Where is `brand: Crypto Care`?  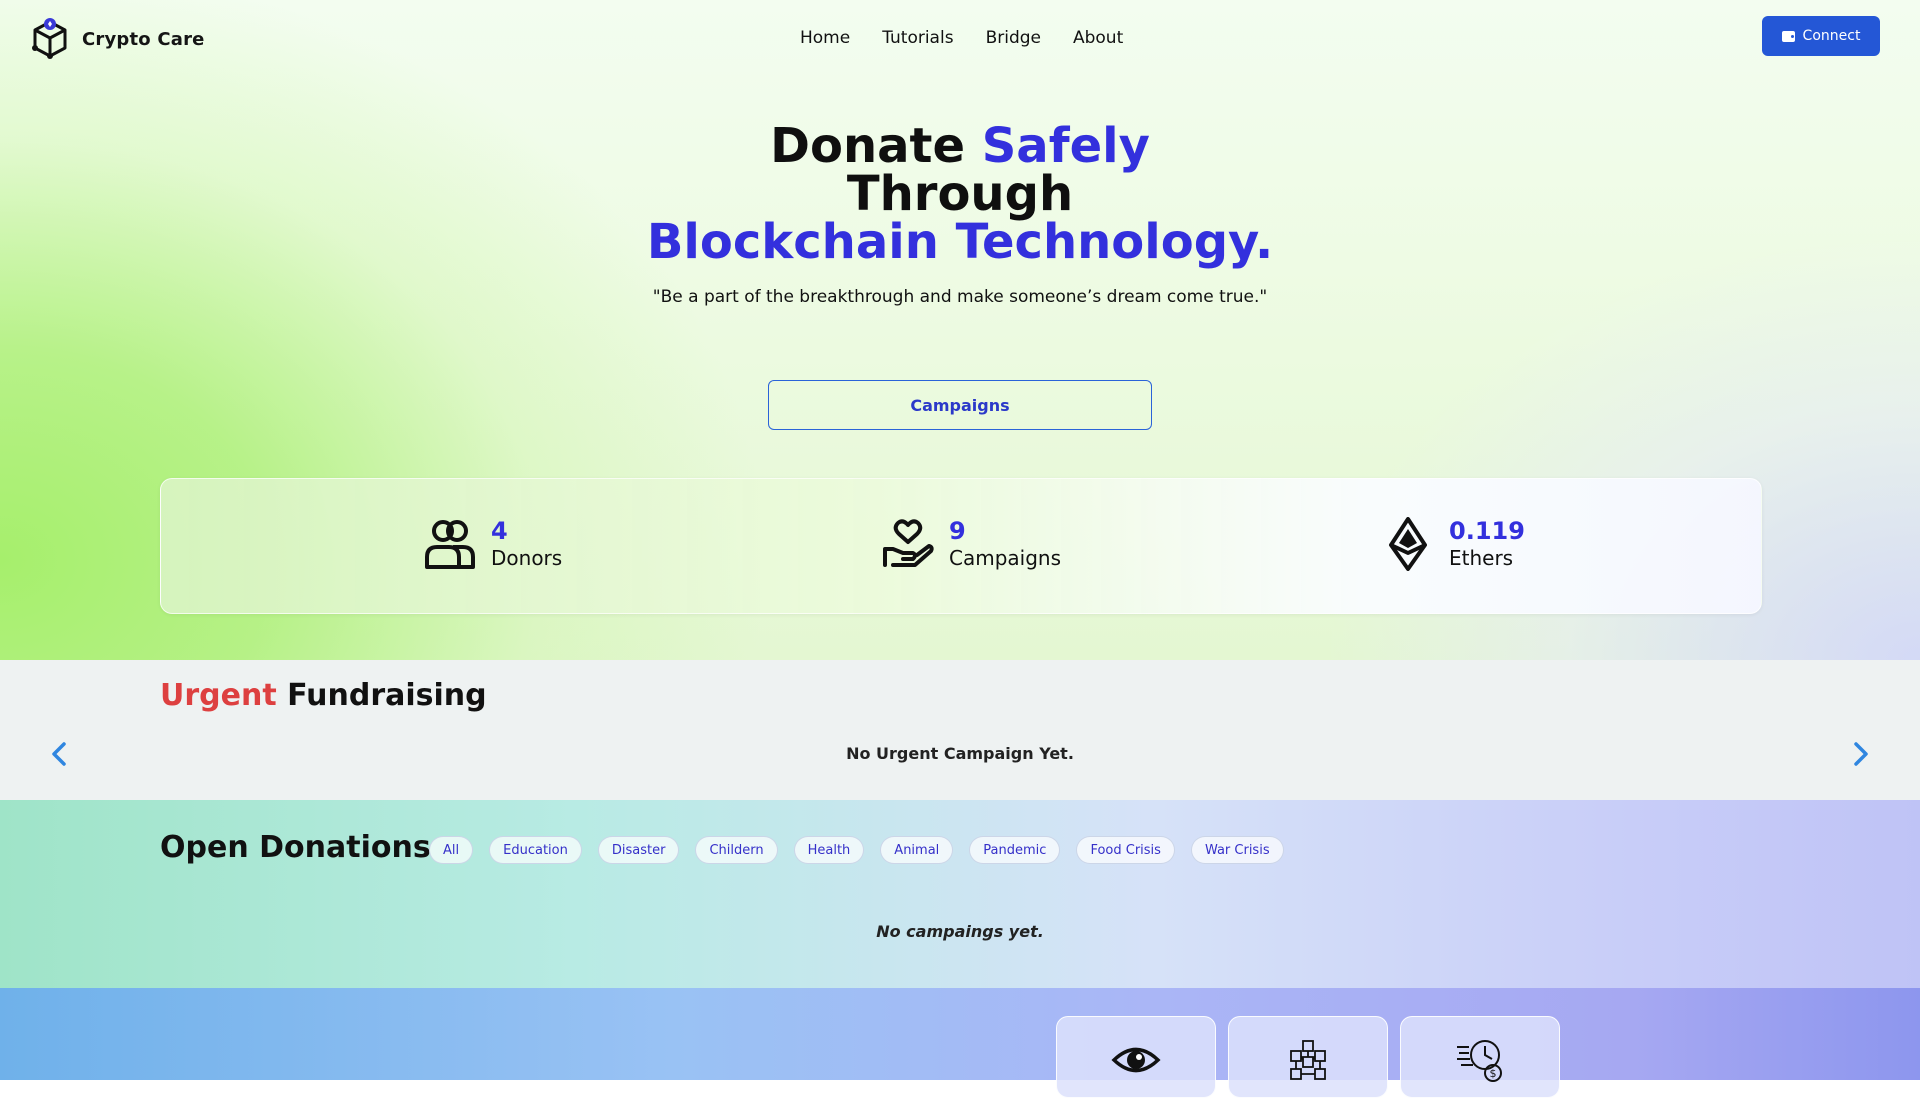 brand: Crypto Care is located at coordinates (117, 39).